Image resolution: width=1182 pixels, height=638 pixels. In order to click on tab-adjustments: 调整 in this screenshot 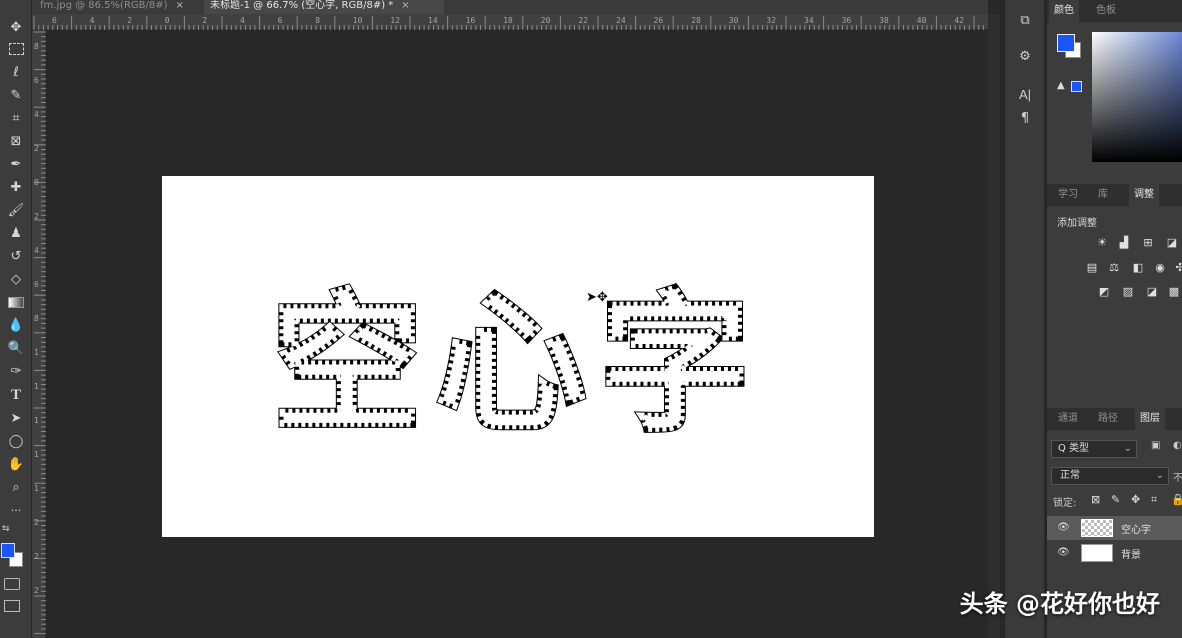, I will do `click(1144, 195)`.